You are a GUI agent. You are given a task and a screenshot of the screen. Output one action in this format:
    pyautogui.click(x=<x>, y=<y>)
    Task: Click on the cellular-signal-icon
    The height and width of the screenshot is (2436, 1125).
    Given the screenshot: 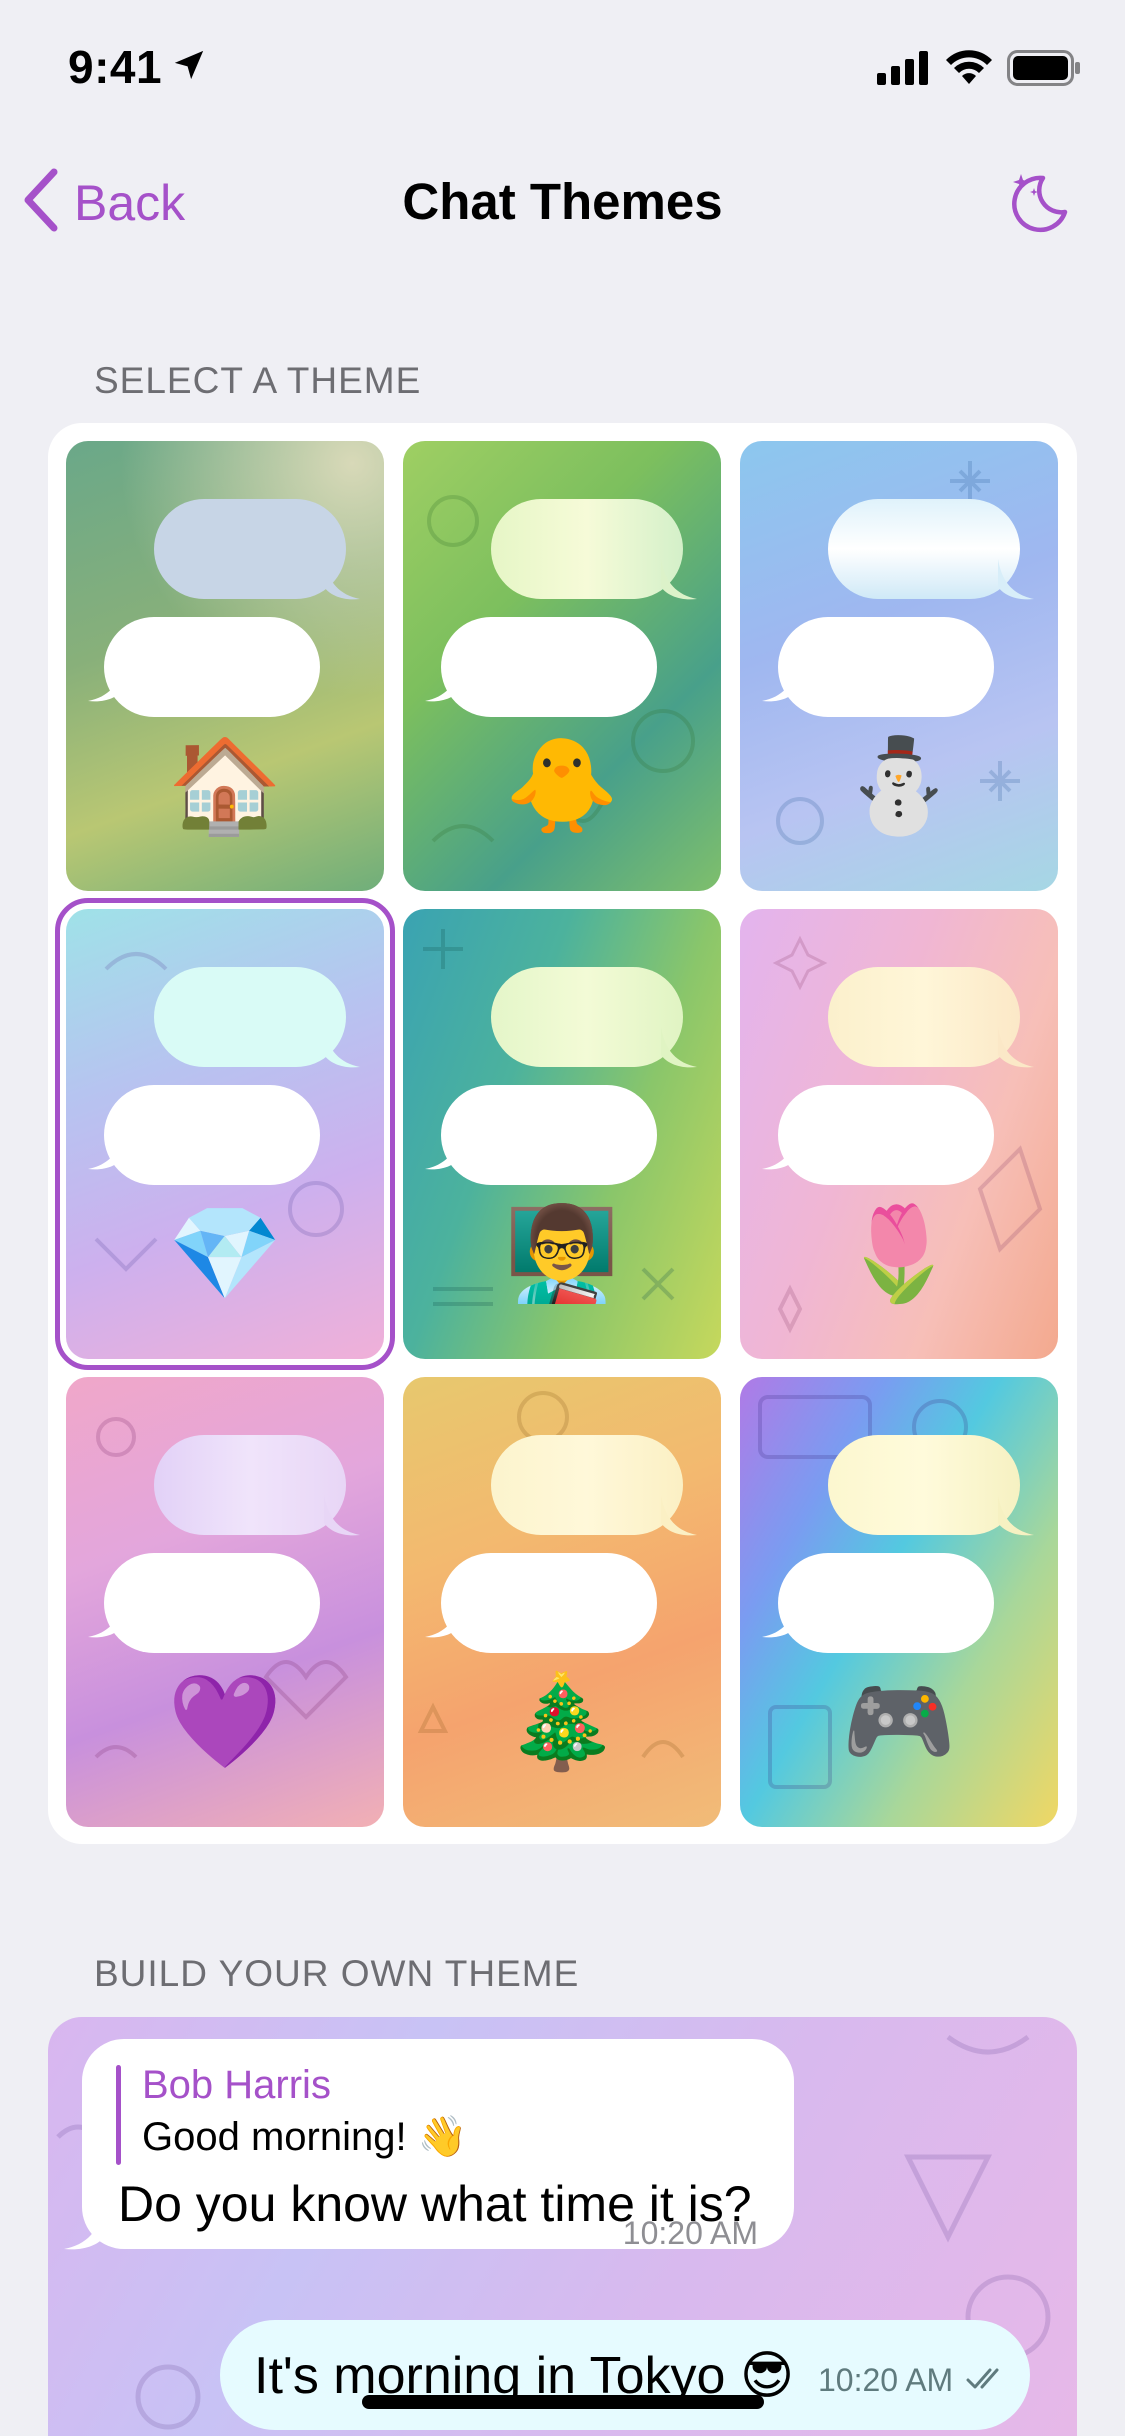 What is the action you would take?
    pyautogui.click(x=904, y=70)
    